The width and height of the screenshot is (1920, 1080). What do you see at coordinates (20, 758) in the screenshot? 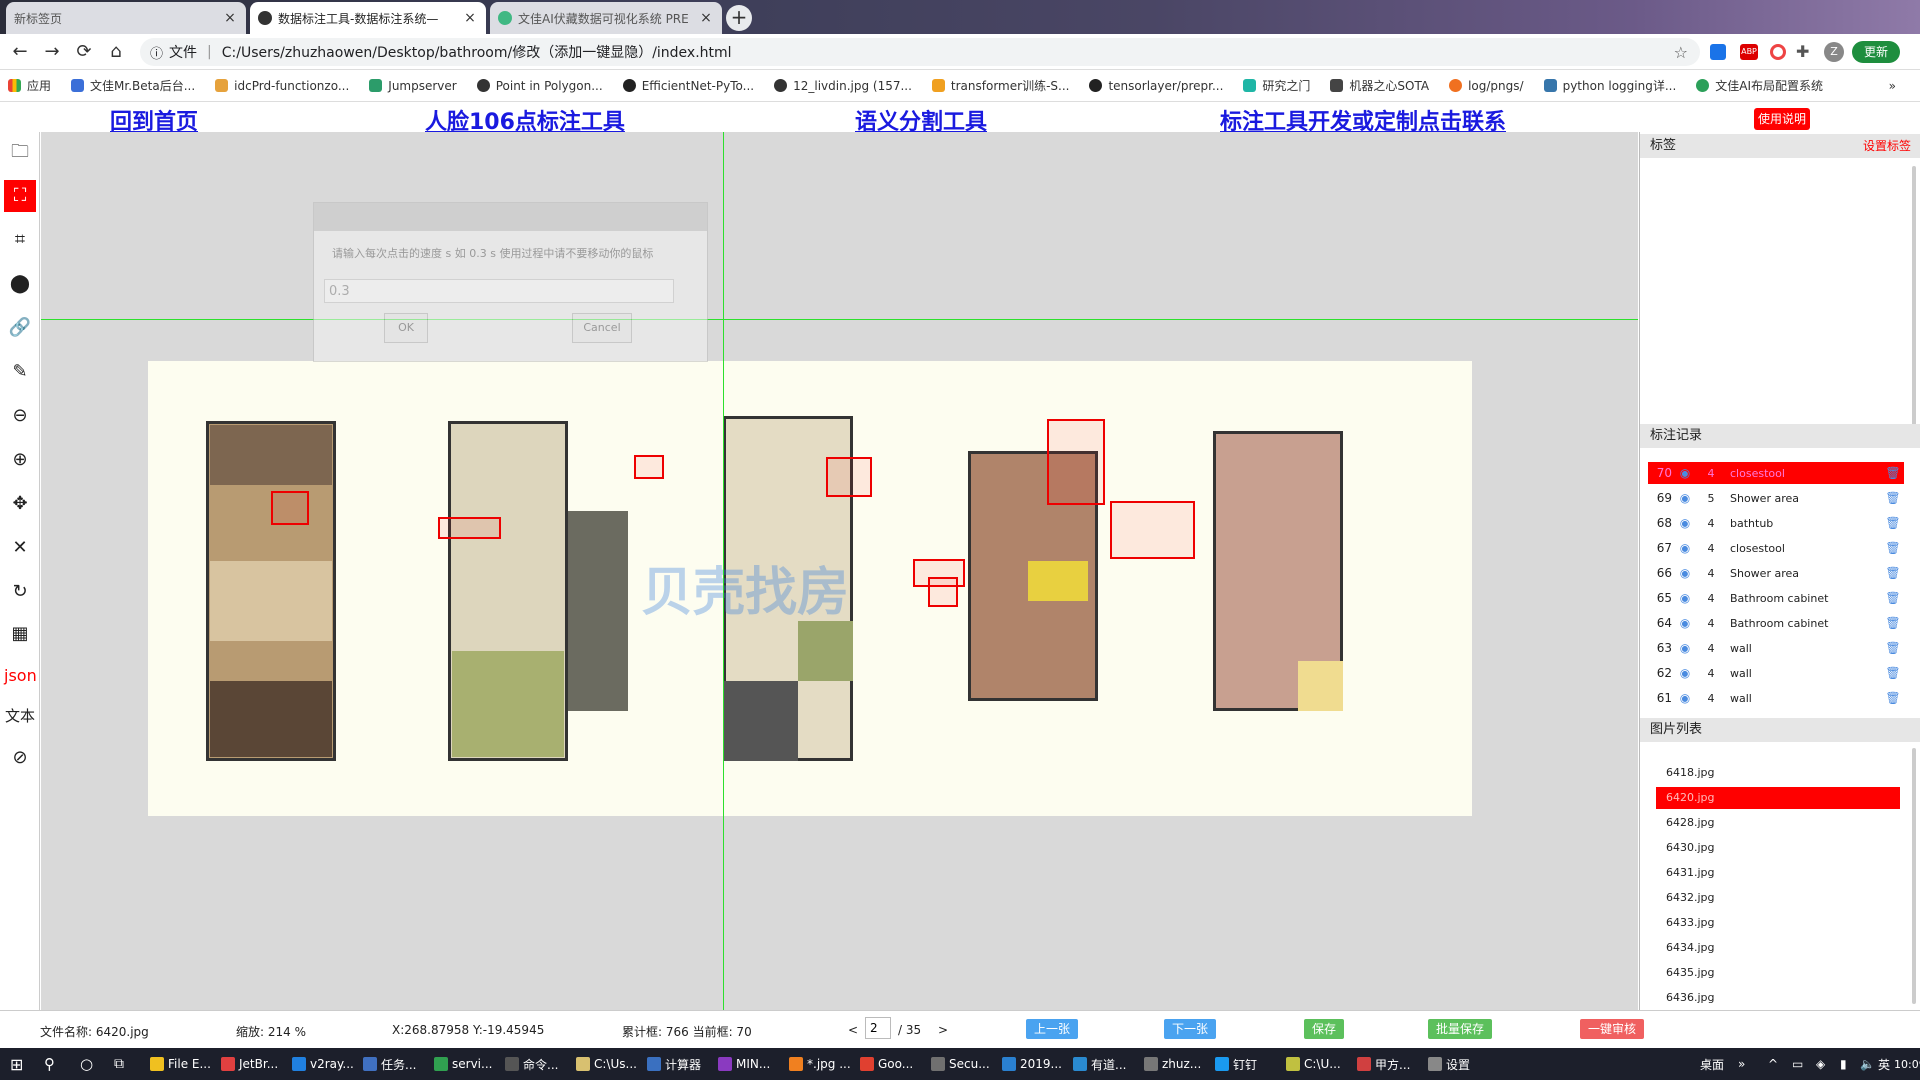
I see `hide-icon: ⊘` at bounding box center [20, 758].